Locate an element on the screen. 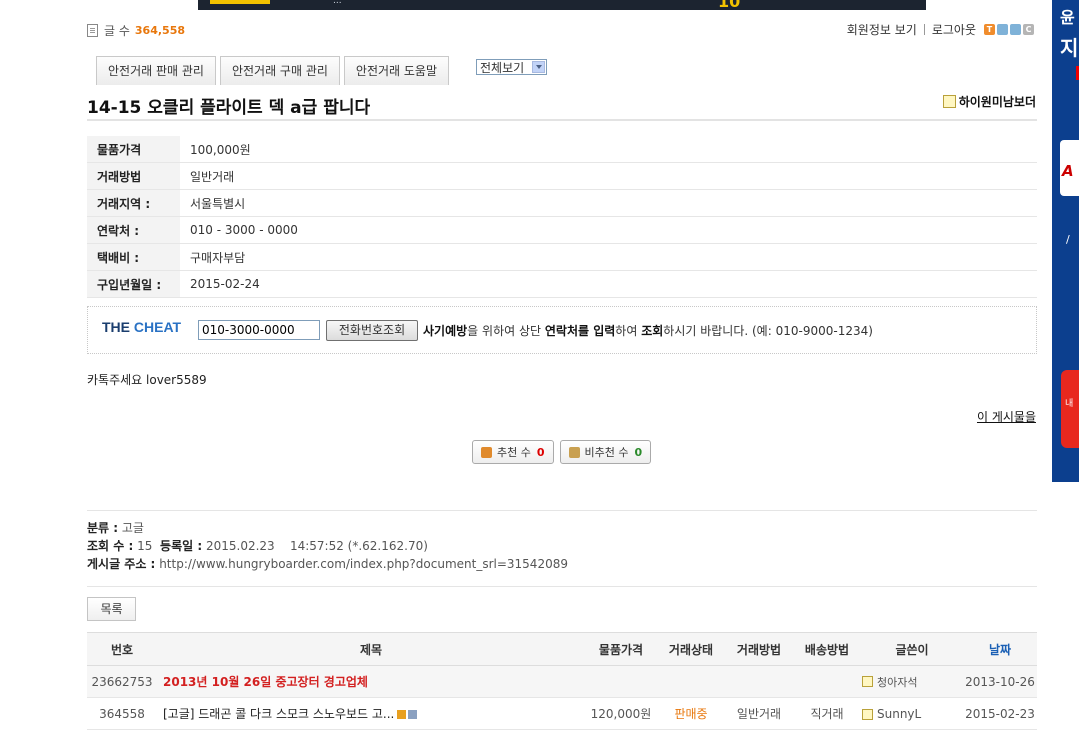  info-label: 구입년월일 : is located at coordinates (133, 284).